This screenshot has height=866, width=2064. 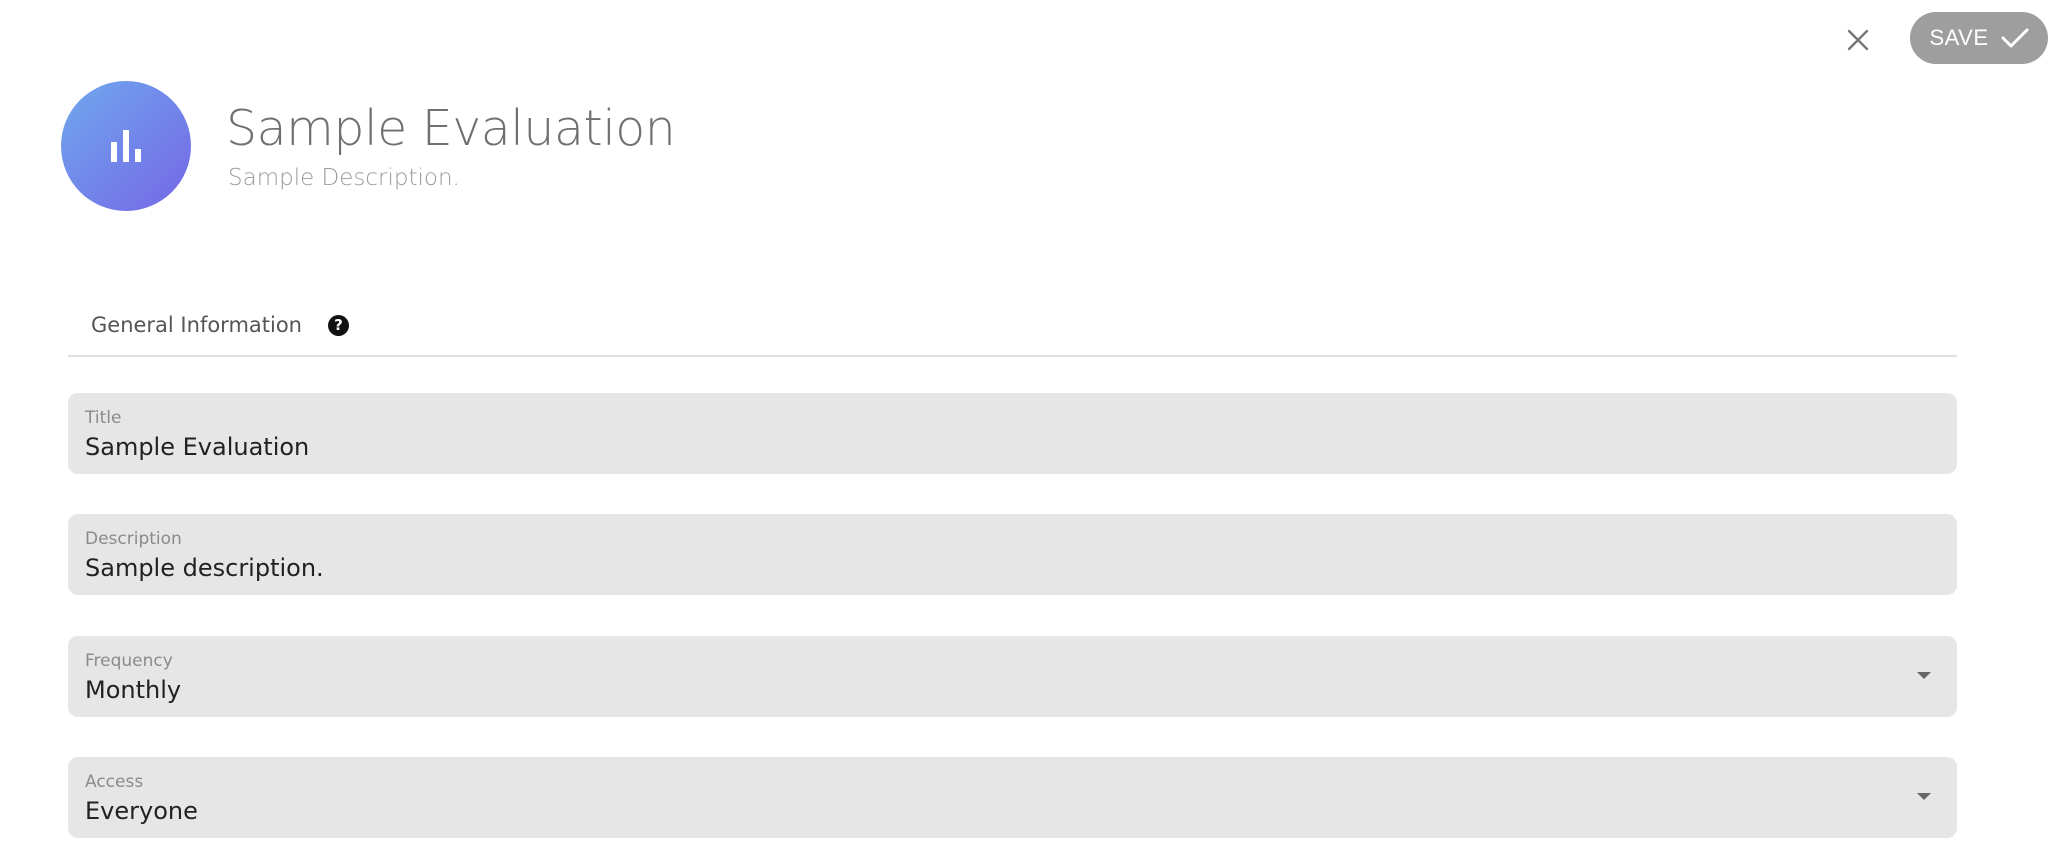 What do you see at coordinates (344, 178) in the screenshot?
I see `page-subtitle: Sample Description.` at bounding box center [344, 178].